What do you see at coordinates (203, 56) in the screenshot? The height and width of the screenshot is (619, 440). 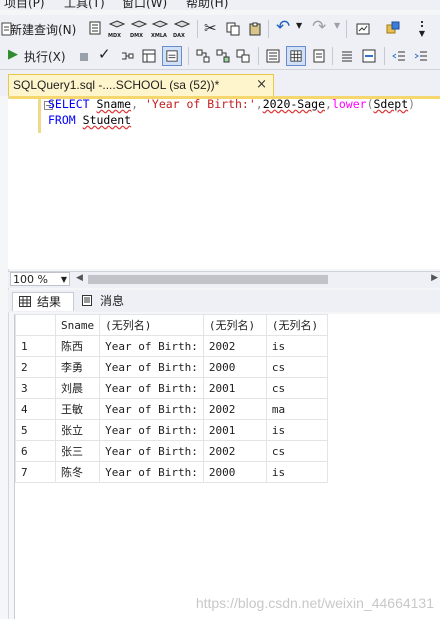 I see `include-plan-icon` at bounding box center [203, 56].